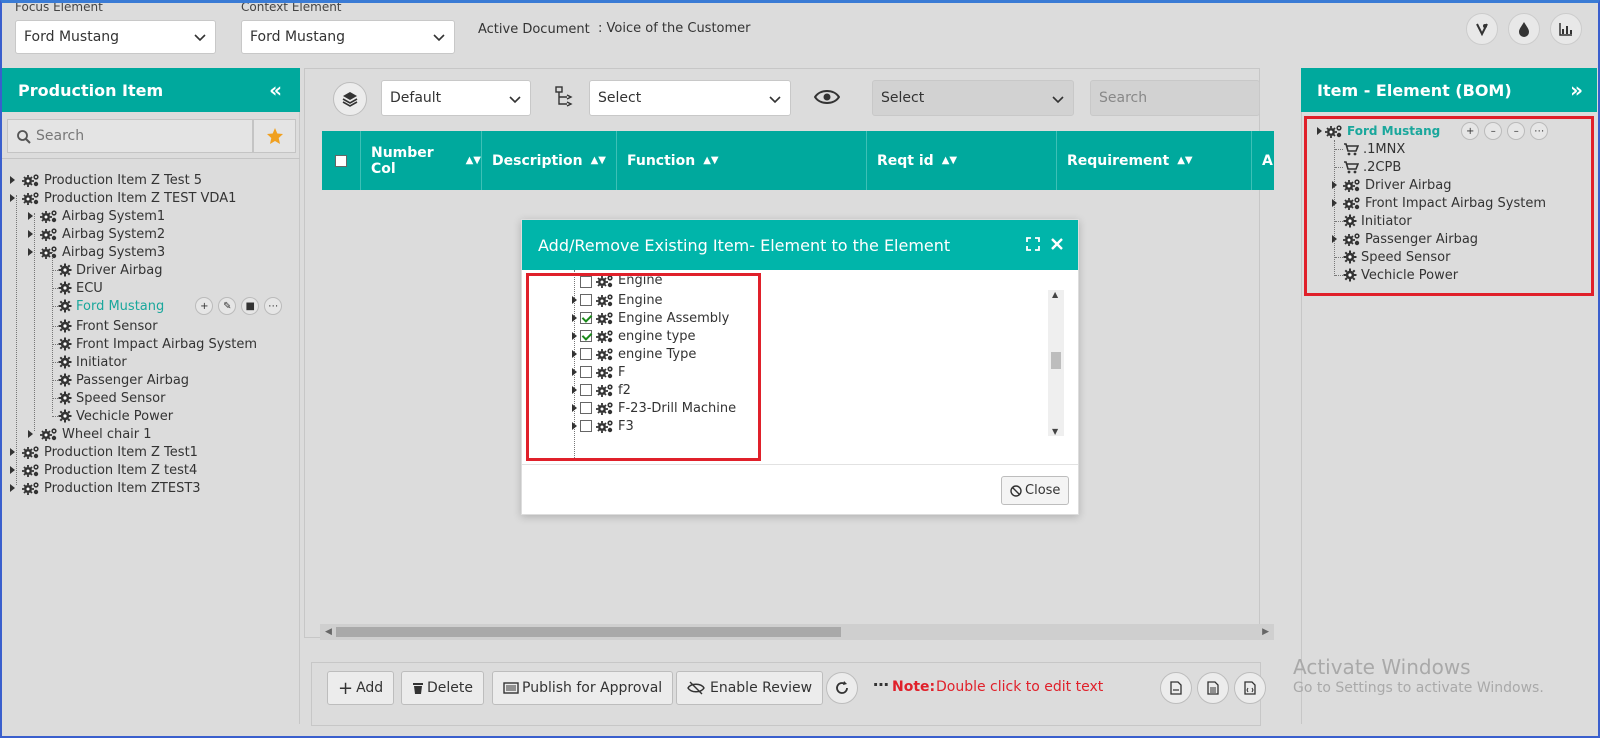 This screenshot has height=738, width=1600. What do you see at coordinates (227, 306) in the screenshot?
I see `edit-pencil-icon: ✎` at bounding box center [227, 306].